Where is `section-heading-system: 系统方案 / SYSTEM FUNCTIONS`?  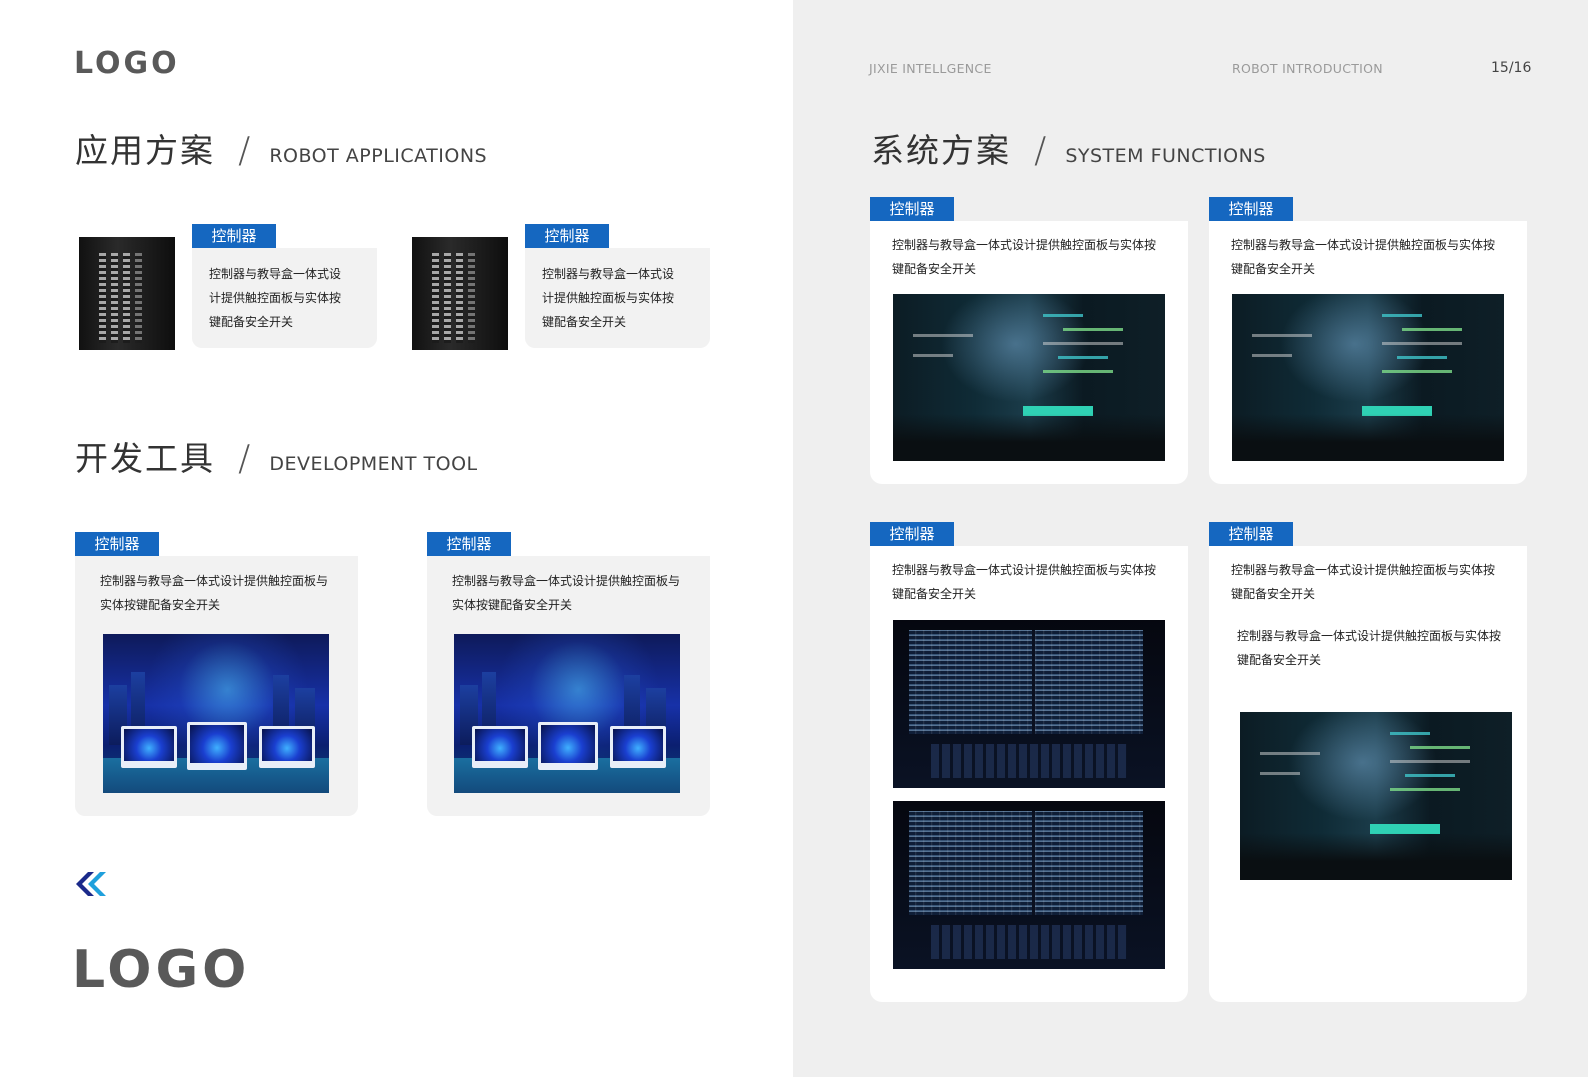
section-heading-system: 系统方案 / SYSTEM FUNCTIONS is located at coordinates (1068, 148).